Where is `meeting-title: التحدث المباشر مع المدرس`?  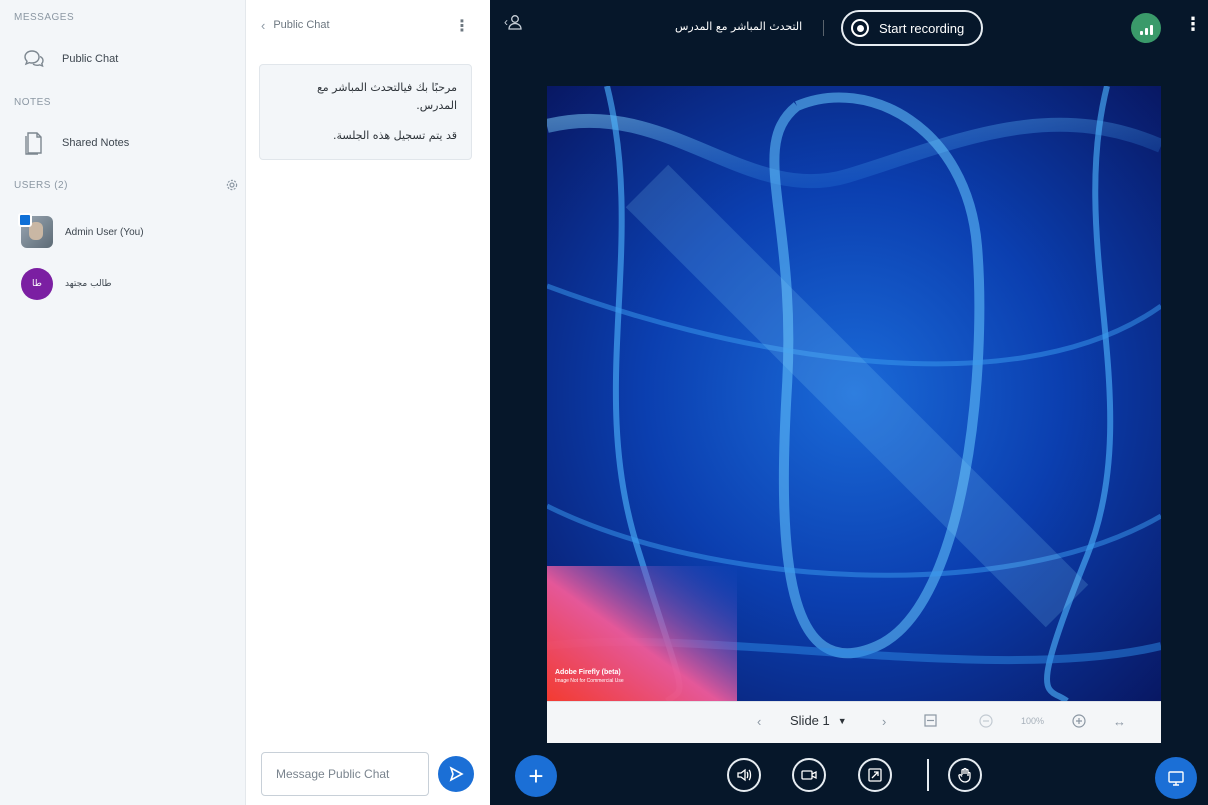 meeting-title: التحدث المباشر مع المدرس is located at coordinates (739, 26).